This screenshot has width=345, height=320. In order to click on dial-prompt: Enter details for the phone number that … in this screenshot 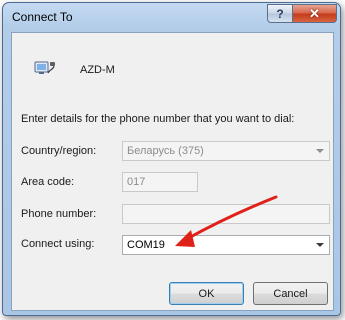, I will do `click(158, 119)`.